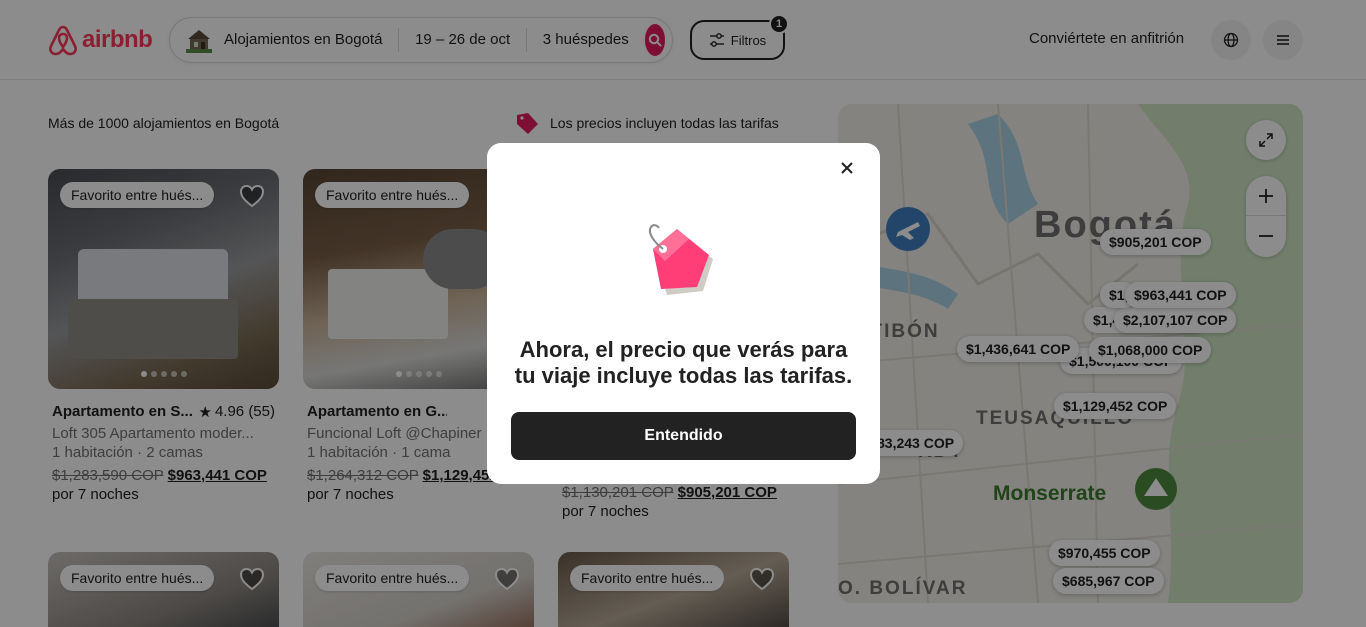 The image size is (1366, 627). I want to click on price-tag-illustration-icon, so click(681, 259).